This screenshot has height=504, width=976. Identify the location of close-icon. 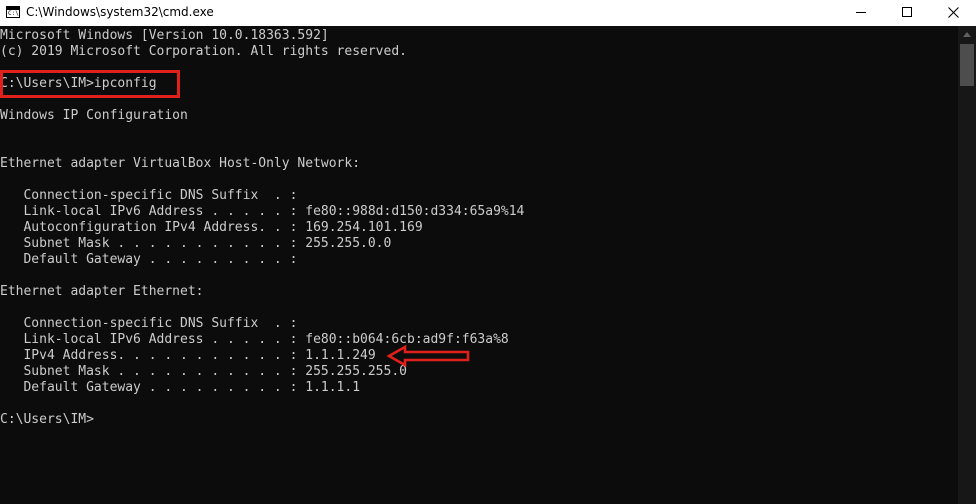
(953, 12).